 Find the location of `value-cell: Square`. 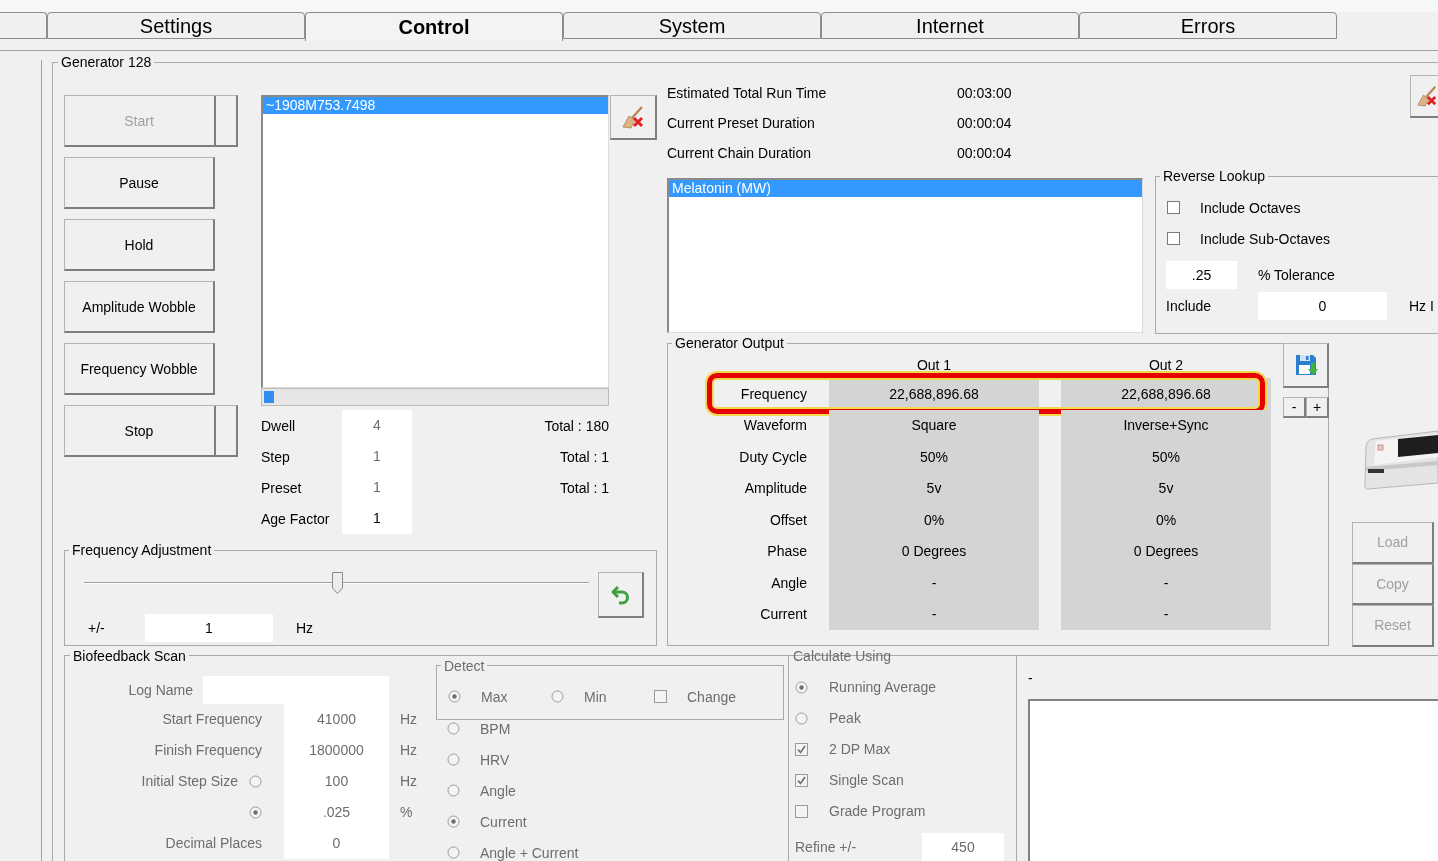

value-cell: Square is located at coordinates (934, 425).